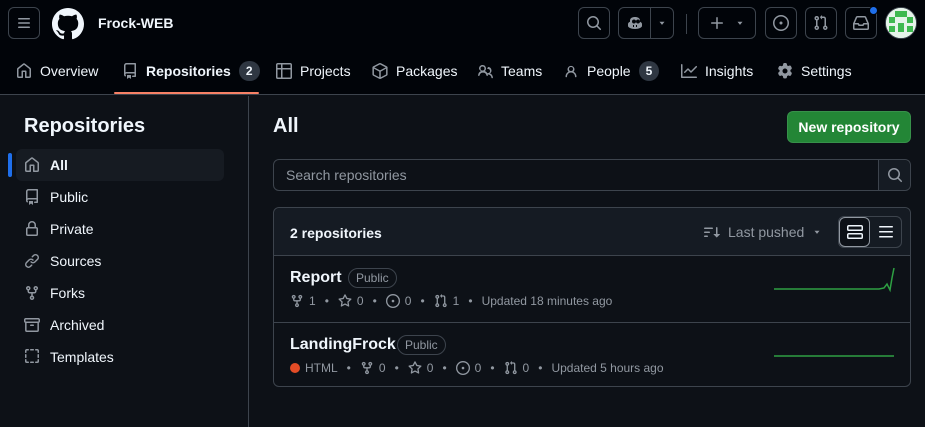 The image size is (925, 427). I want to click on copilot-main, so click(634, 23).